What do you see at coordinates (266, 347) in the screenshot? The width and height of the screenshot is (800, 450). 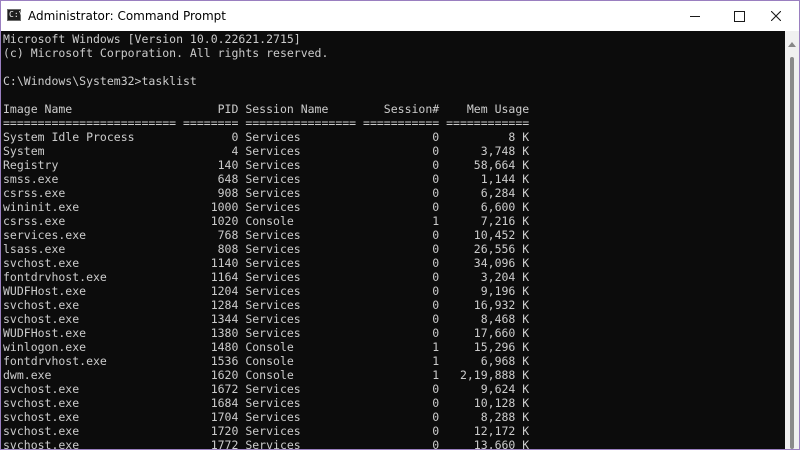 I see `console-line: winlogon.exe 1480 Console 1 15,296 K` at bounding box center [266, 347].